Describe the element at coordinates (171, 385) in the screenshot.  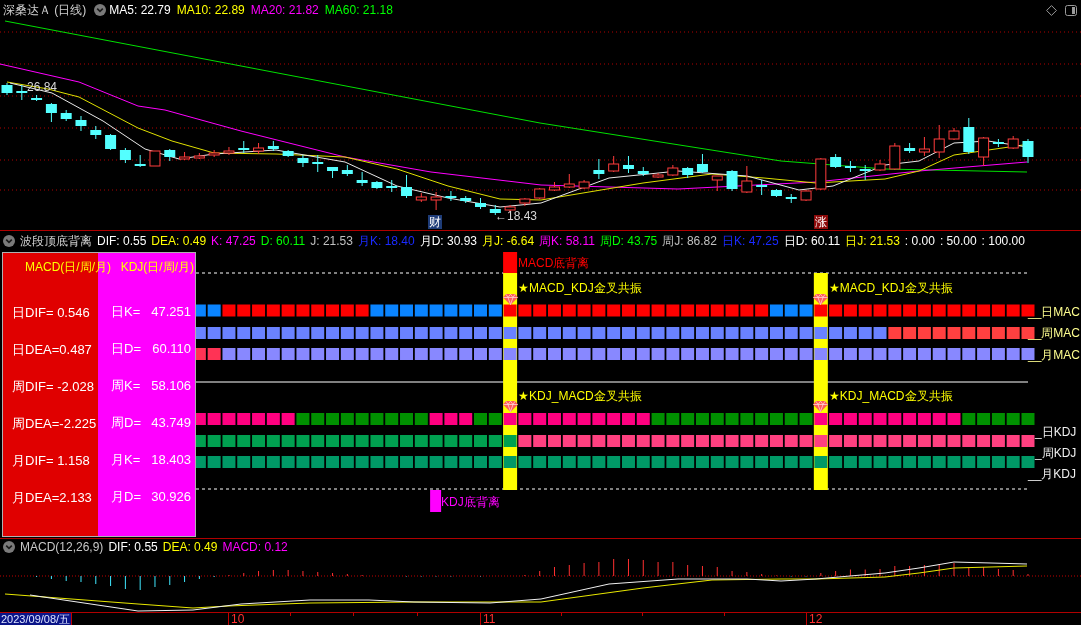
I see `table-cell: 58.106` at that location.